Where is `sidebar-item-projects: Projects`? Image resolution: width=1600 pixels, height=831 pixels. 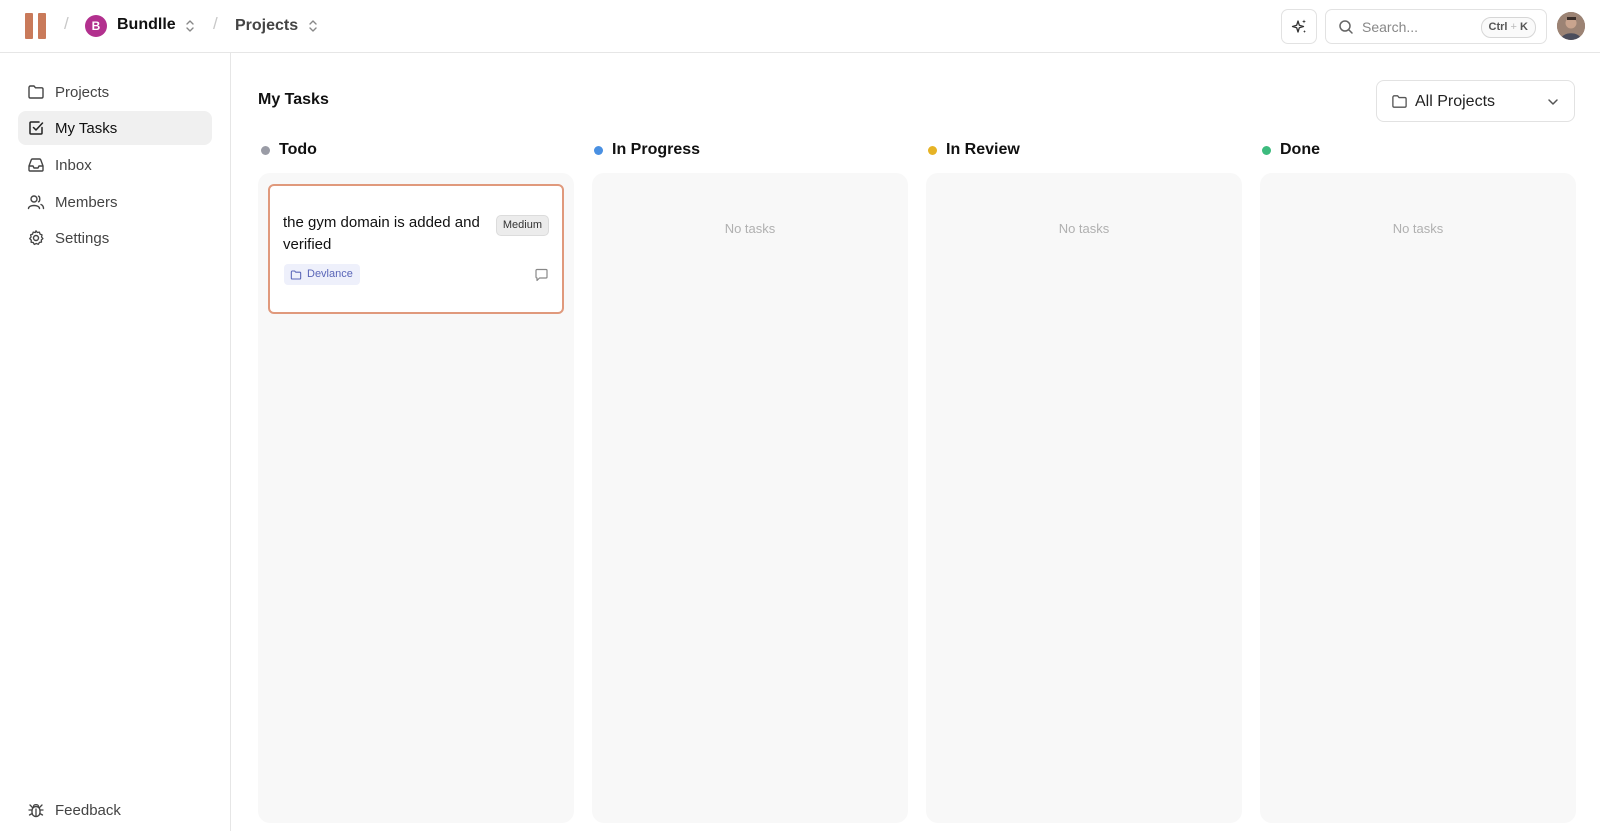
sidebar-item-projects: Projects is located at coordinates (115, 92).